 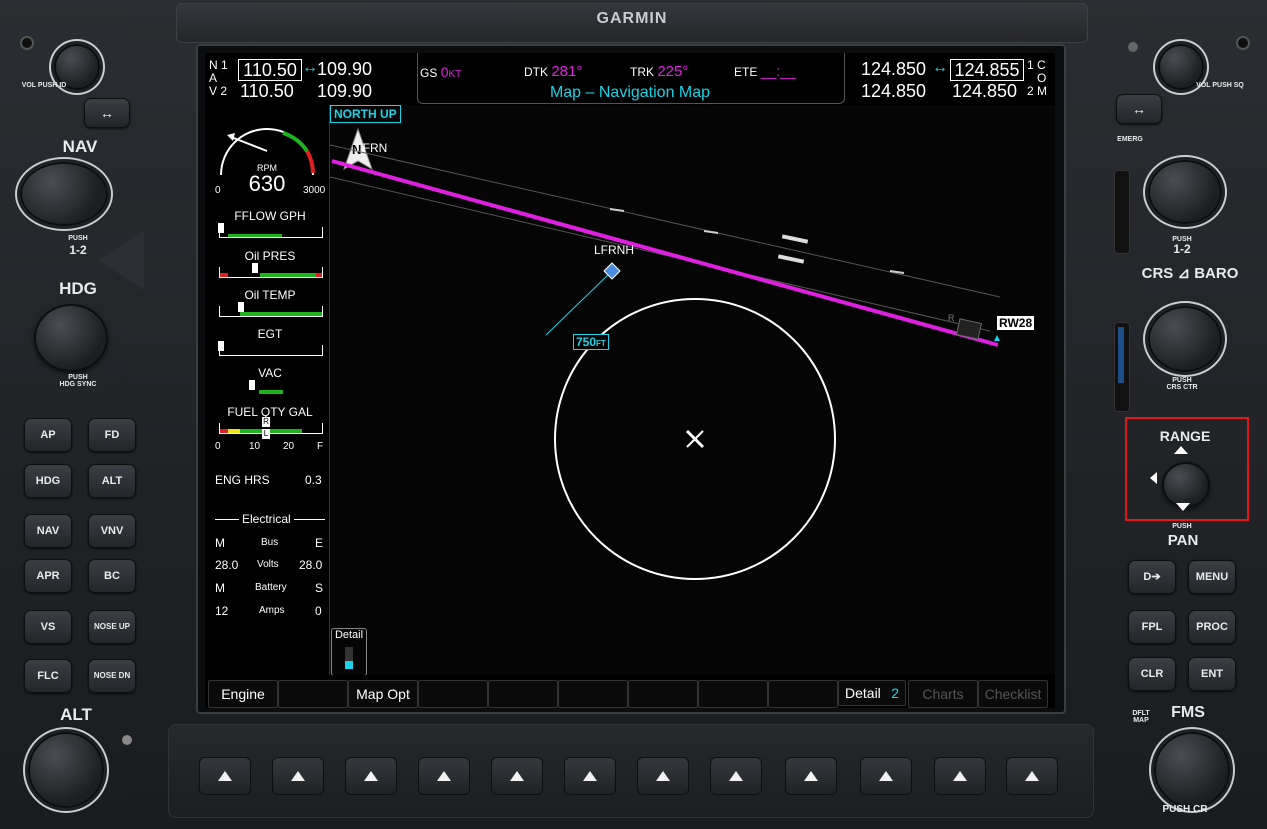 What do you see at coordinates (940, 67) in the screenshot?
I see `com-swap-icon: ↔` at bounding box center [940, 67].